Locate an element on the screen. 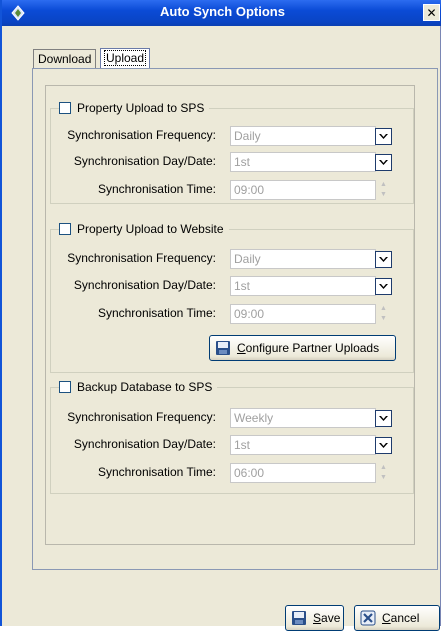 The image size is (441, 631). cancel-icon is located at coordinates (368, 618).